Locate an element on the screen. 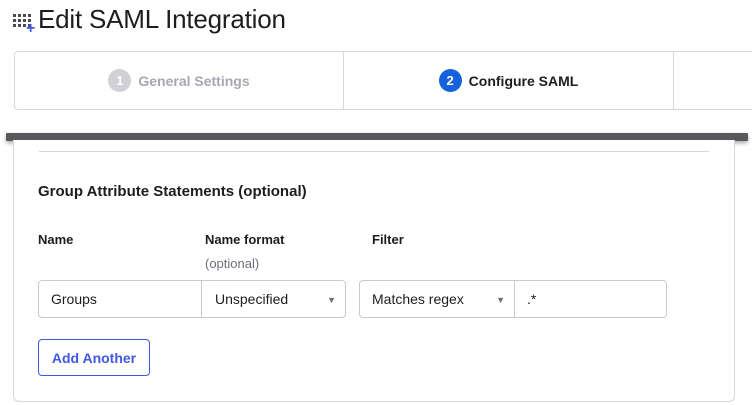  wizard-stepper: 1 General Settings 2 Configure SAML is located at coordinates (383, 80).